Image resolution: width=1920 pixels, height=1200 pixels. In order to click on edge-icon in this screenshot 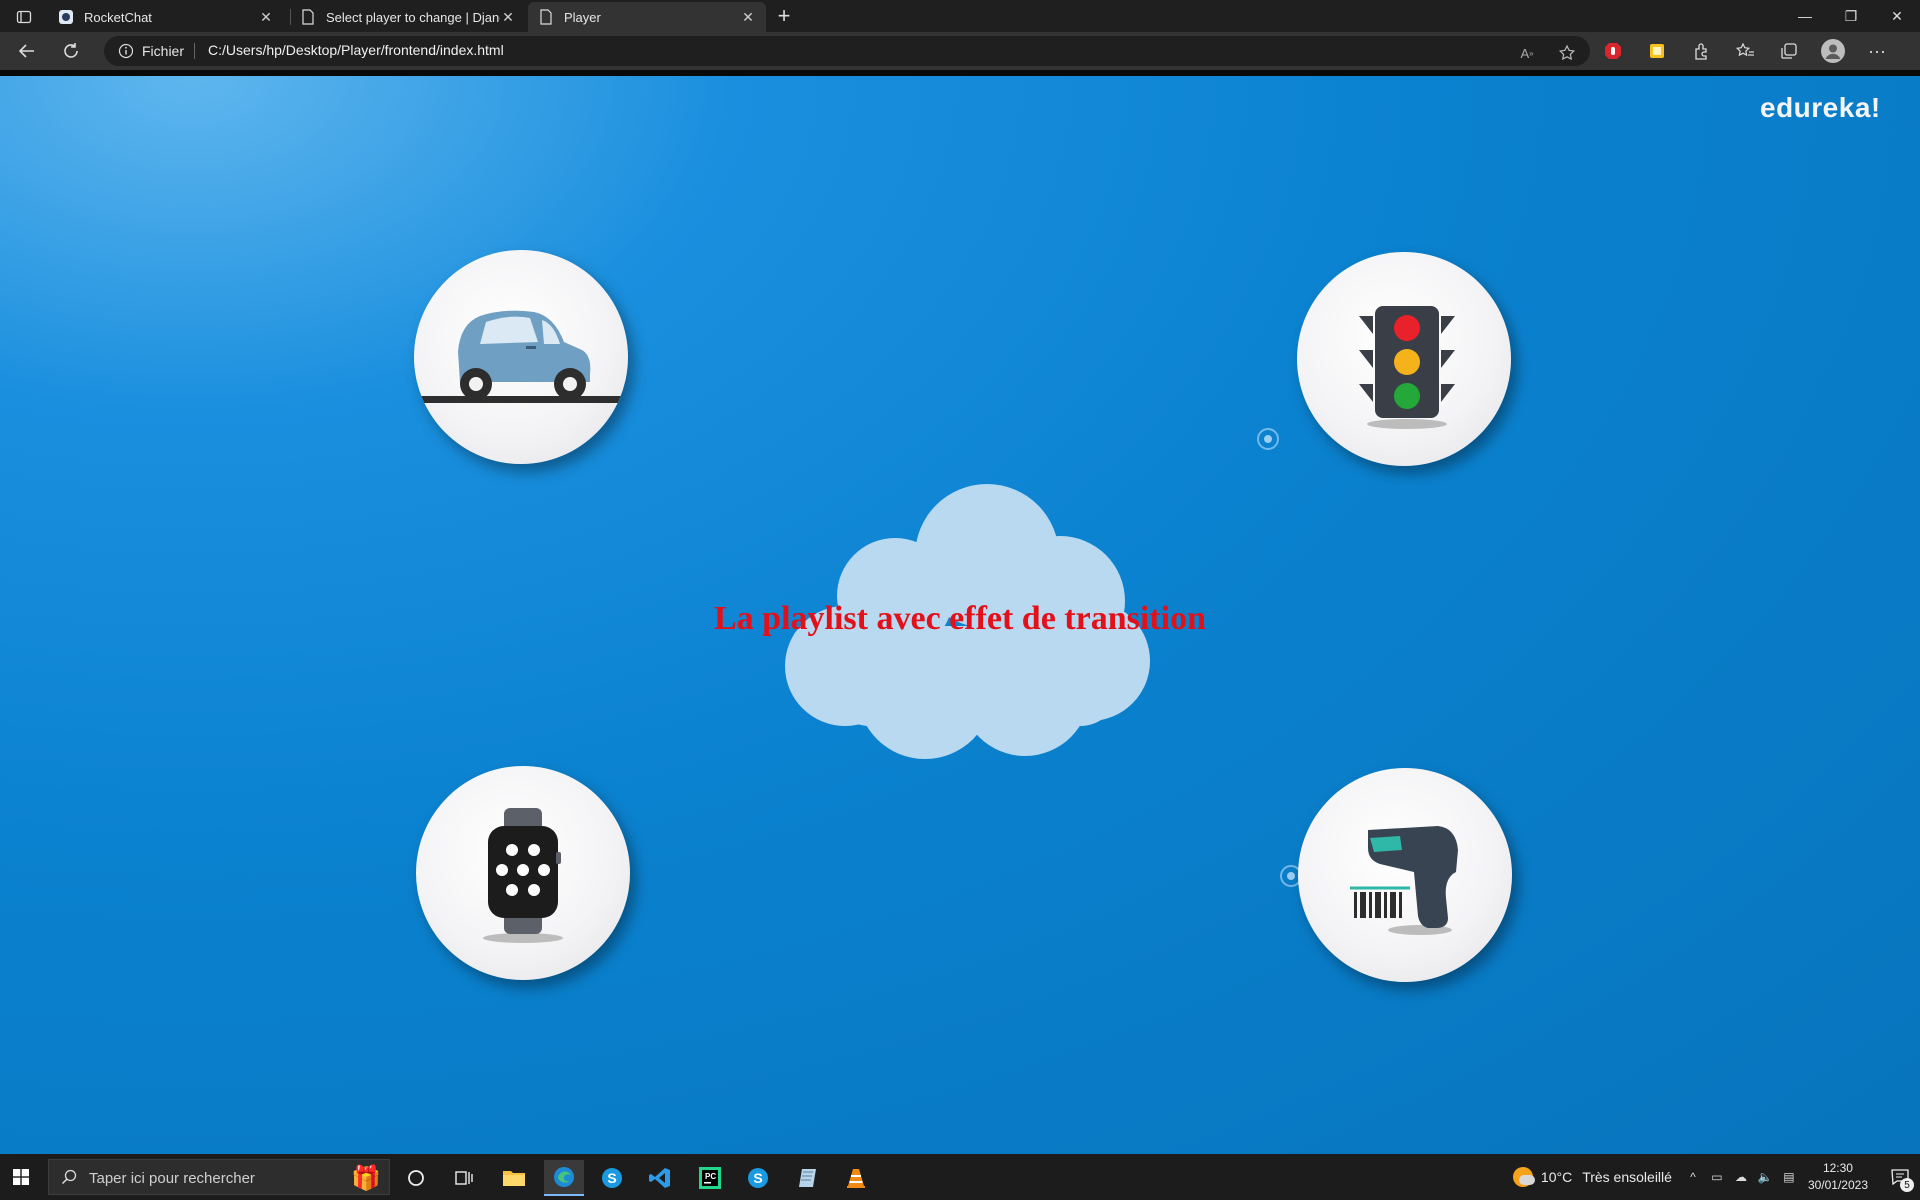, I will do `click(564, 1177)`.